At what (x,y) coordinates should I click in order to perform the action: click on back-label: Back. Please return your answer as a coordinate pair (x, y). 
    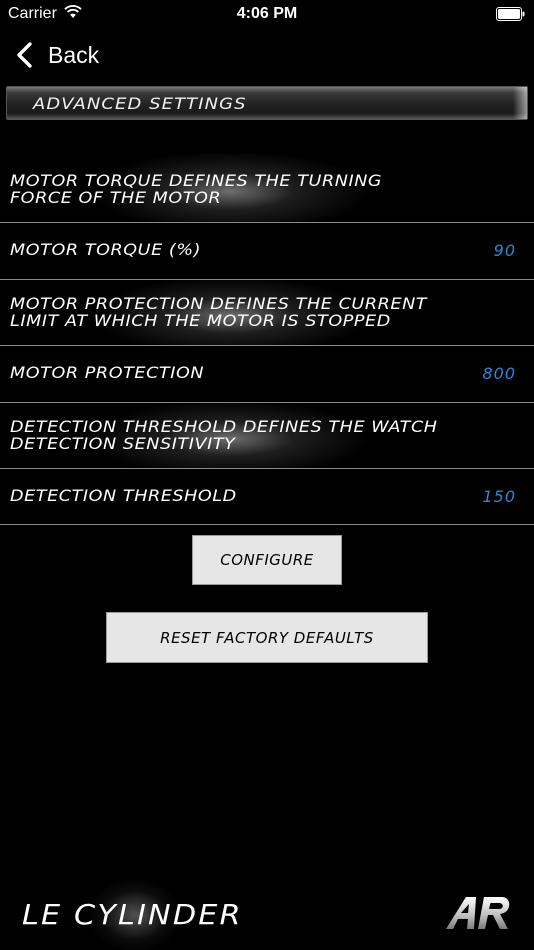
    Looking at the image, I should click on (74, 54).